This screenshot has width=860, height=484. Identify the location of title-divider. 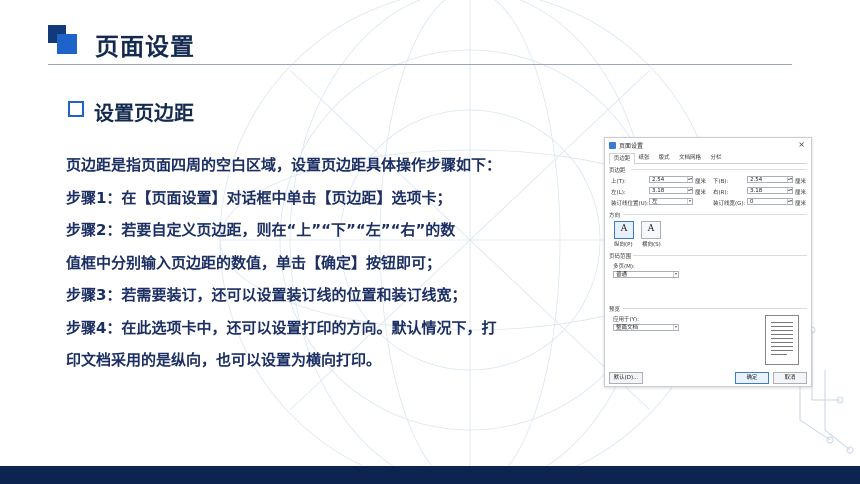
(420, 64).